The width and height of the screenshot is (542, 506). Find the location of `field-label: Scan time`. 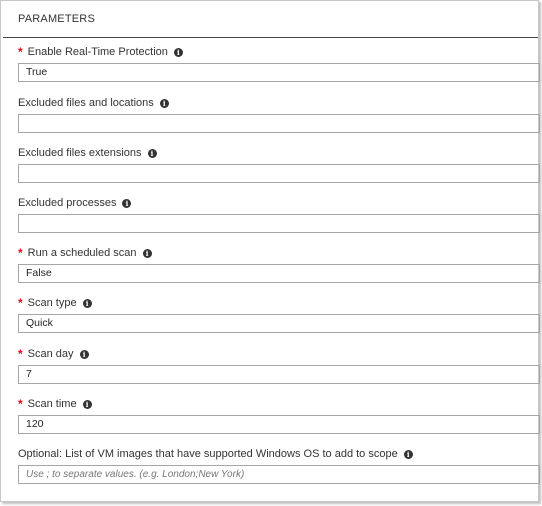

field-label: Scan time is located at coordinates (52, 404).